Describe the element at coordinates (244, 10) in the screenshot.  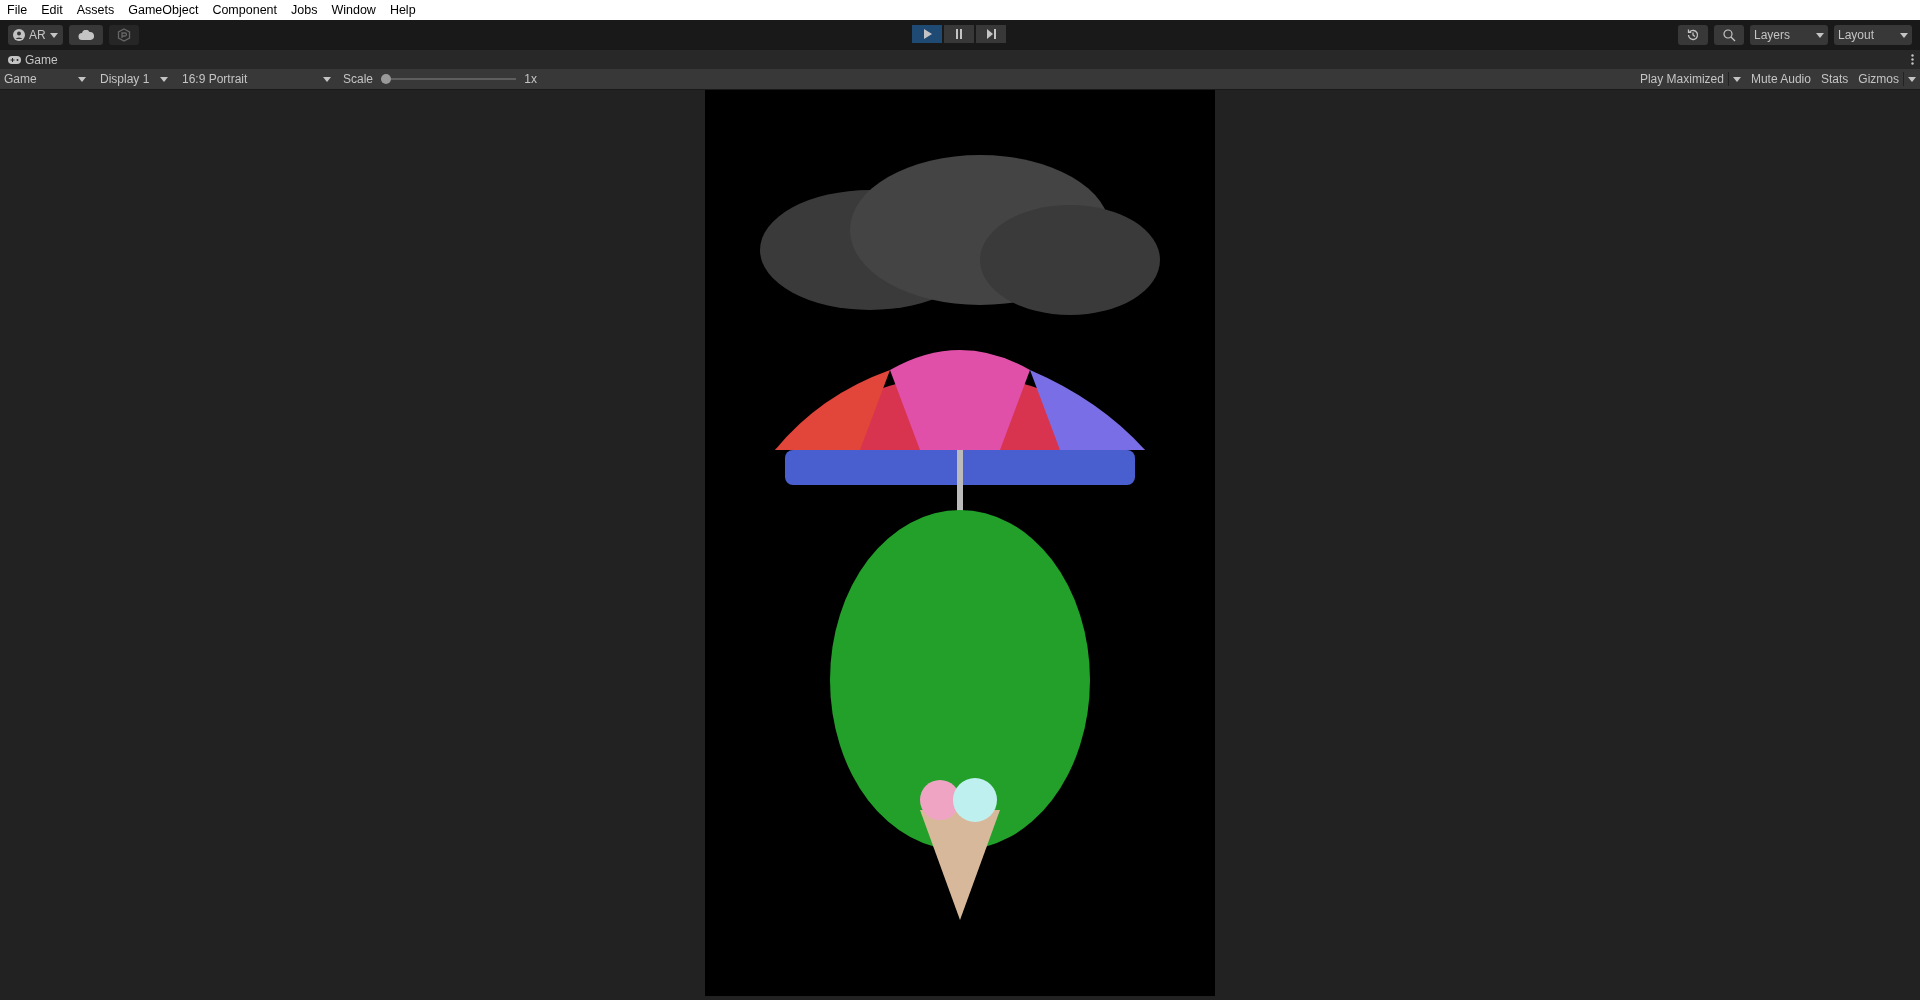
I see `menu-item: Component` at that location.